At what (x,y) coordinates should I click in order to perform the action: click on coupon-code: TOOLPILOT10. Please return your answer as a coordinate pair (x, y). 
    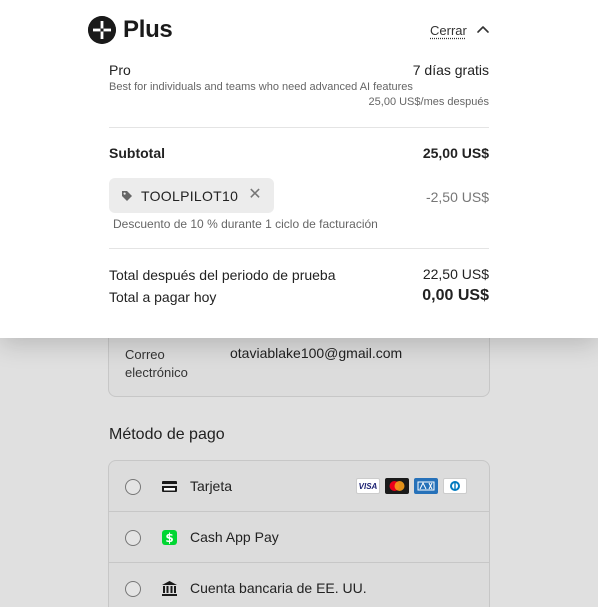
    Looking at the image, I should click on (190, 195).